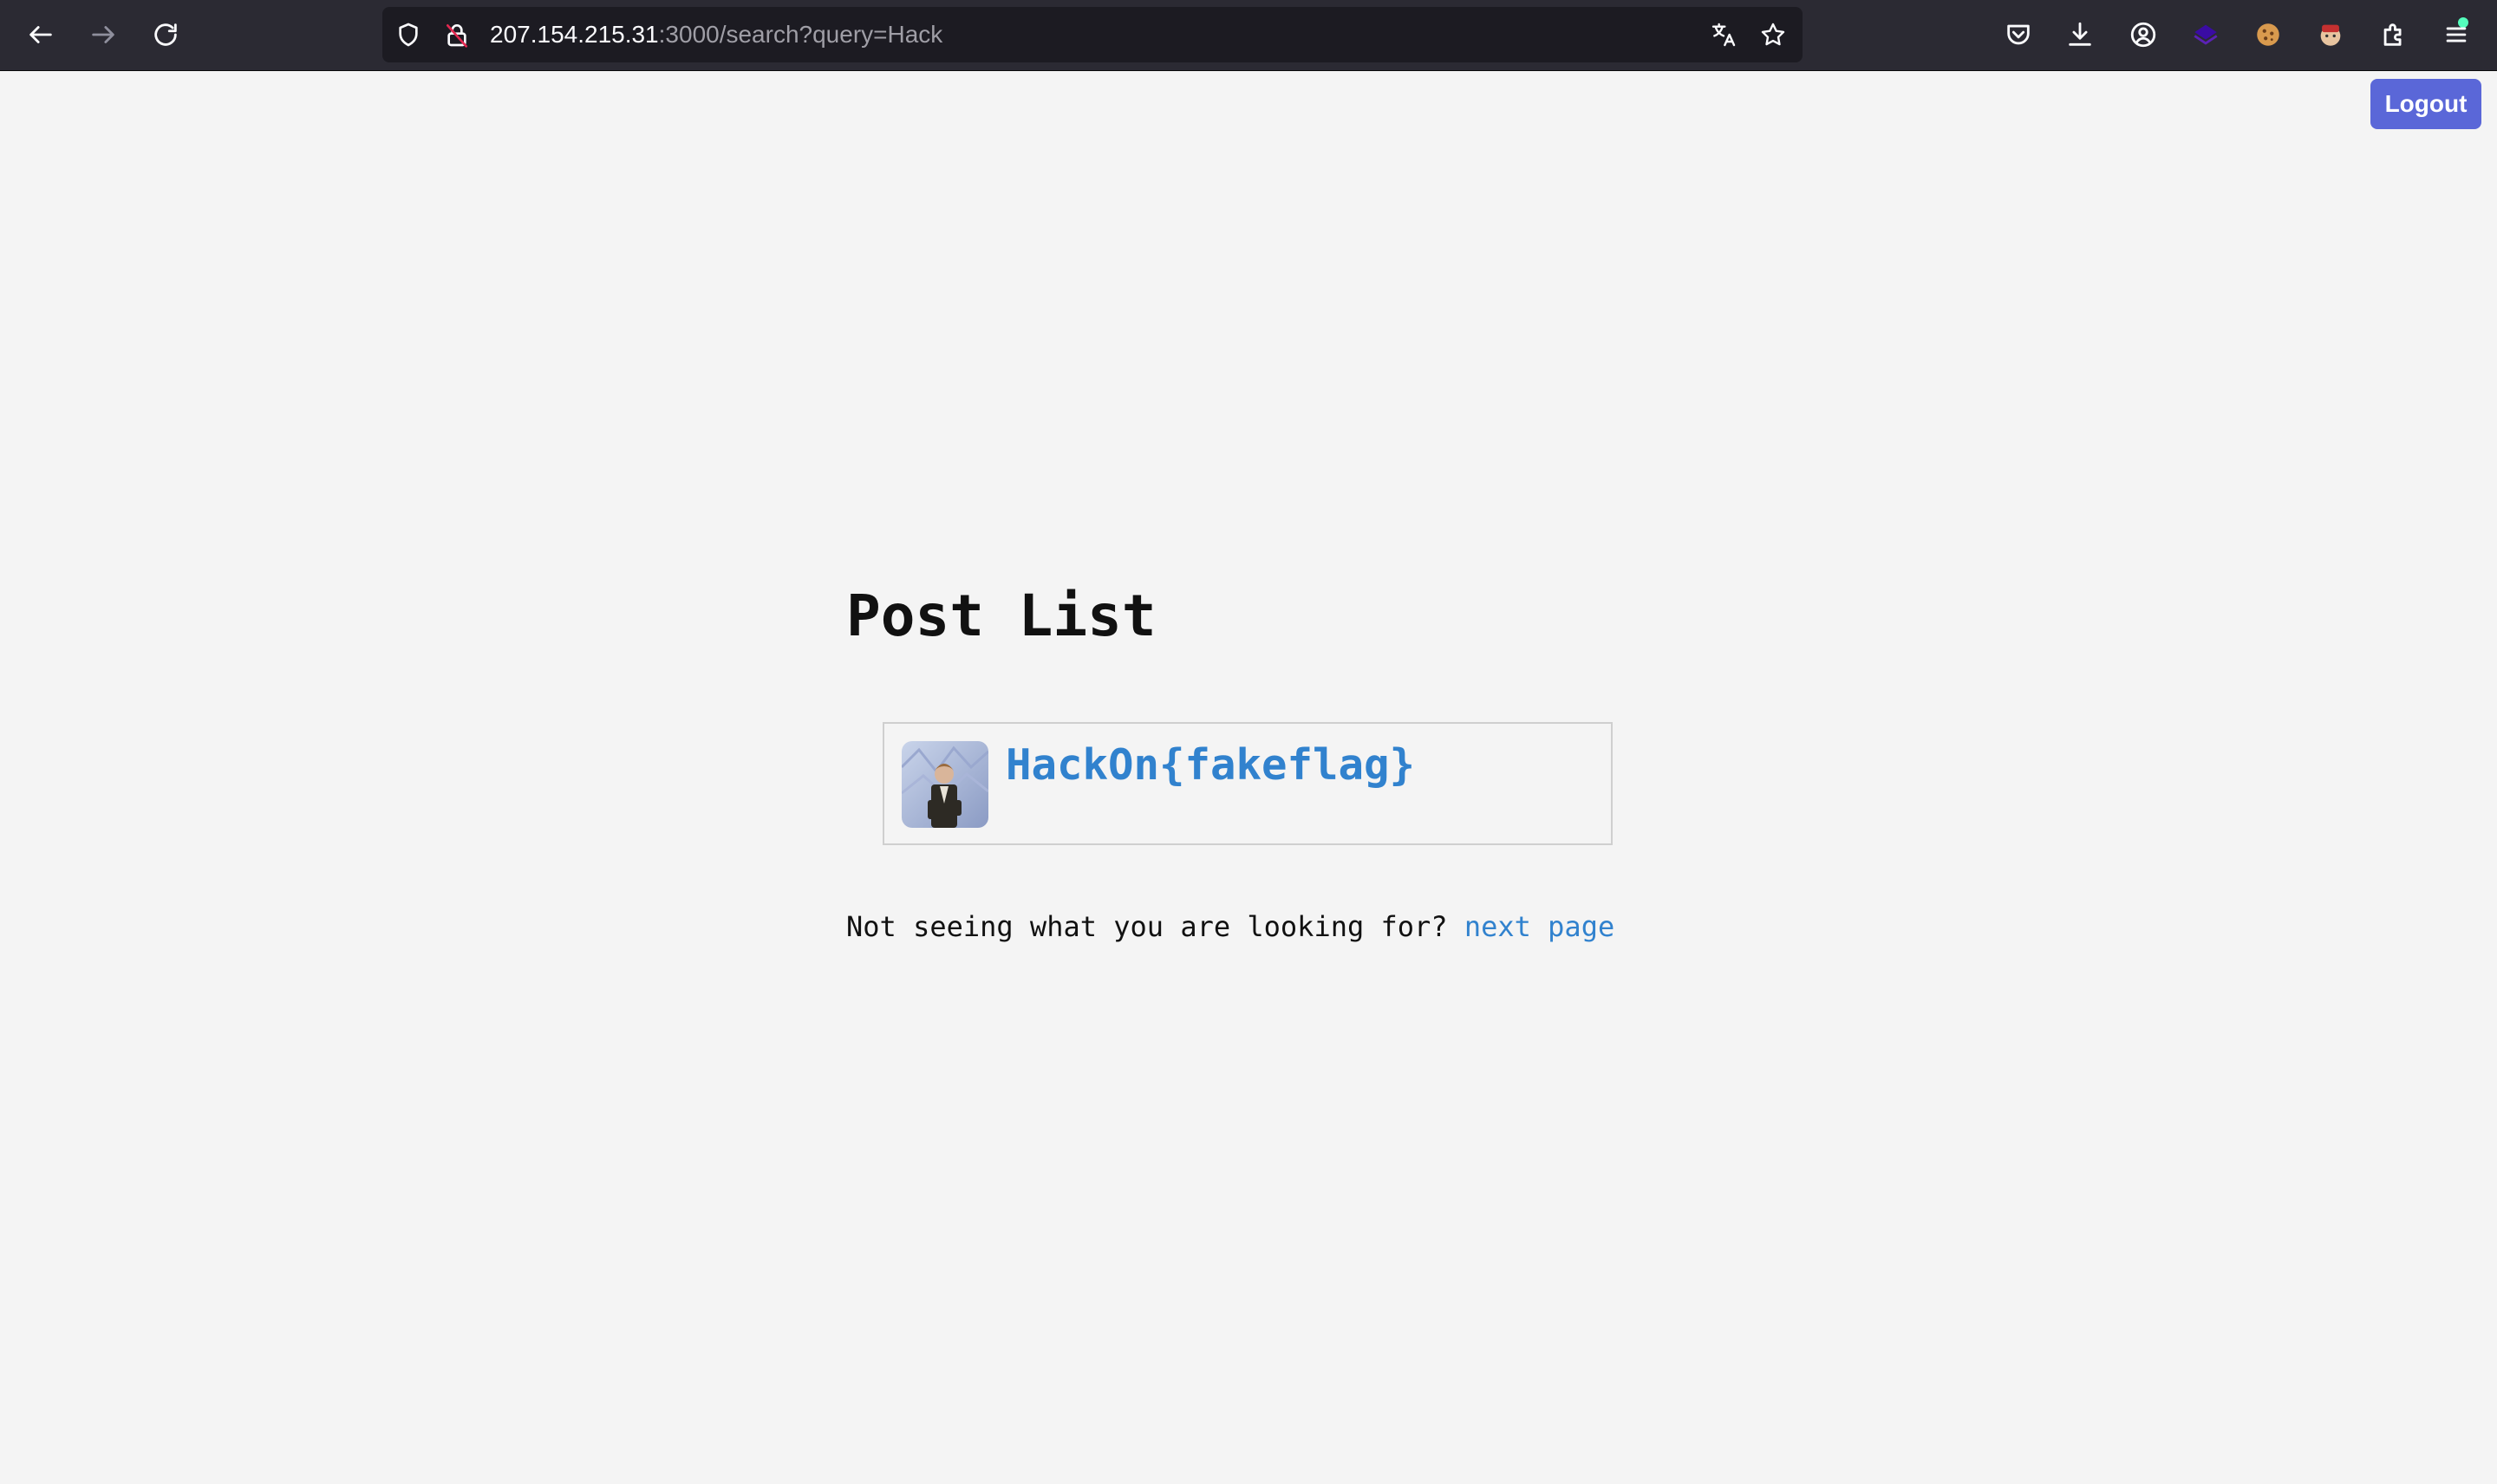 This screenshot has width=2497, height=1484. What do you see at coordinates (574, 34) in the screenshot?
I see `url-host: 207.154.215.31` at bounding box center [574, 34].